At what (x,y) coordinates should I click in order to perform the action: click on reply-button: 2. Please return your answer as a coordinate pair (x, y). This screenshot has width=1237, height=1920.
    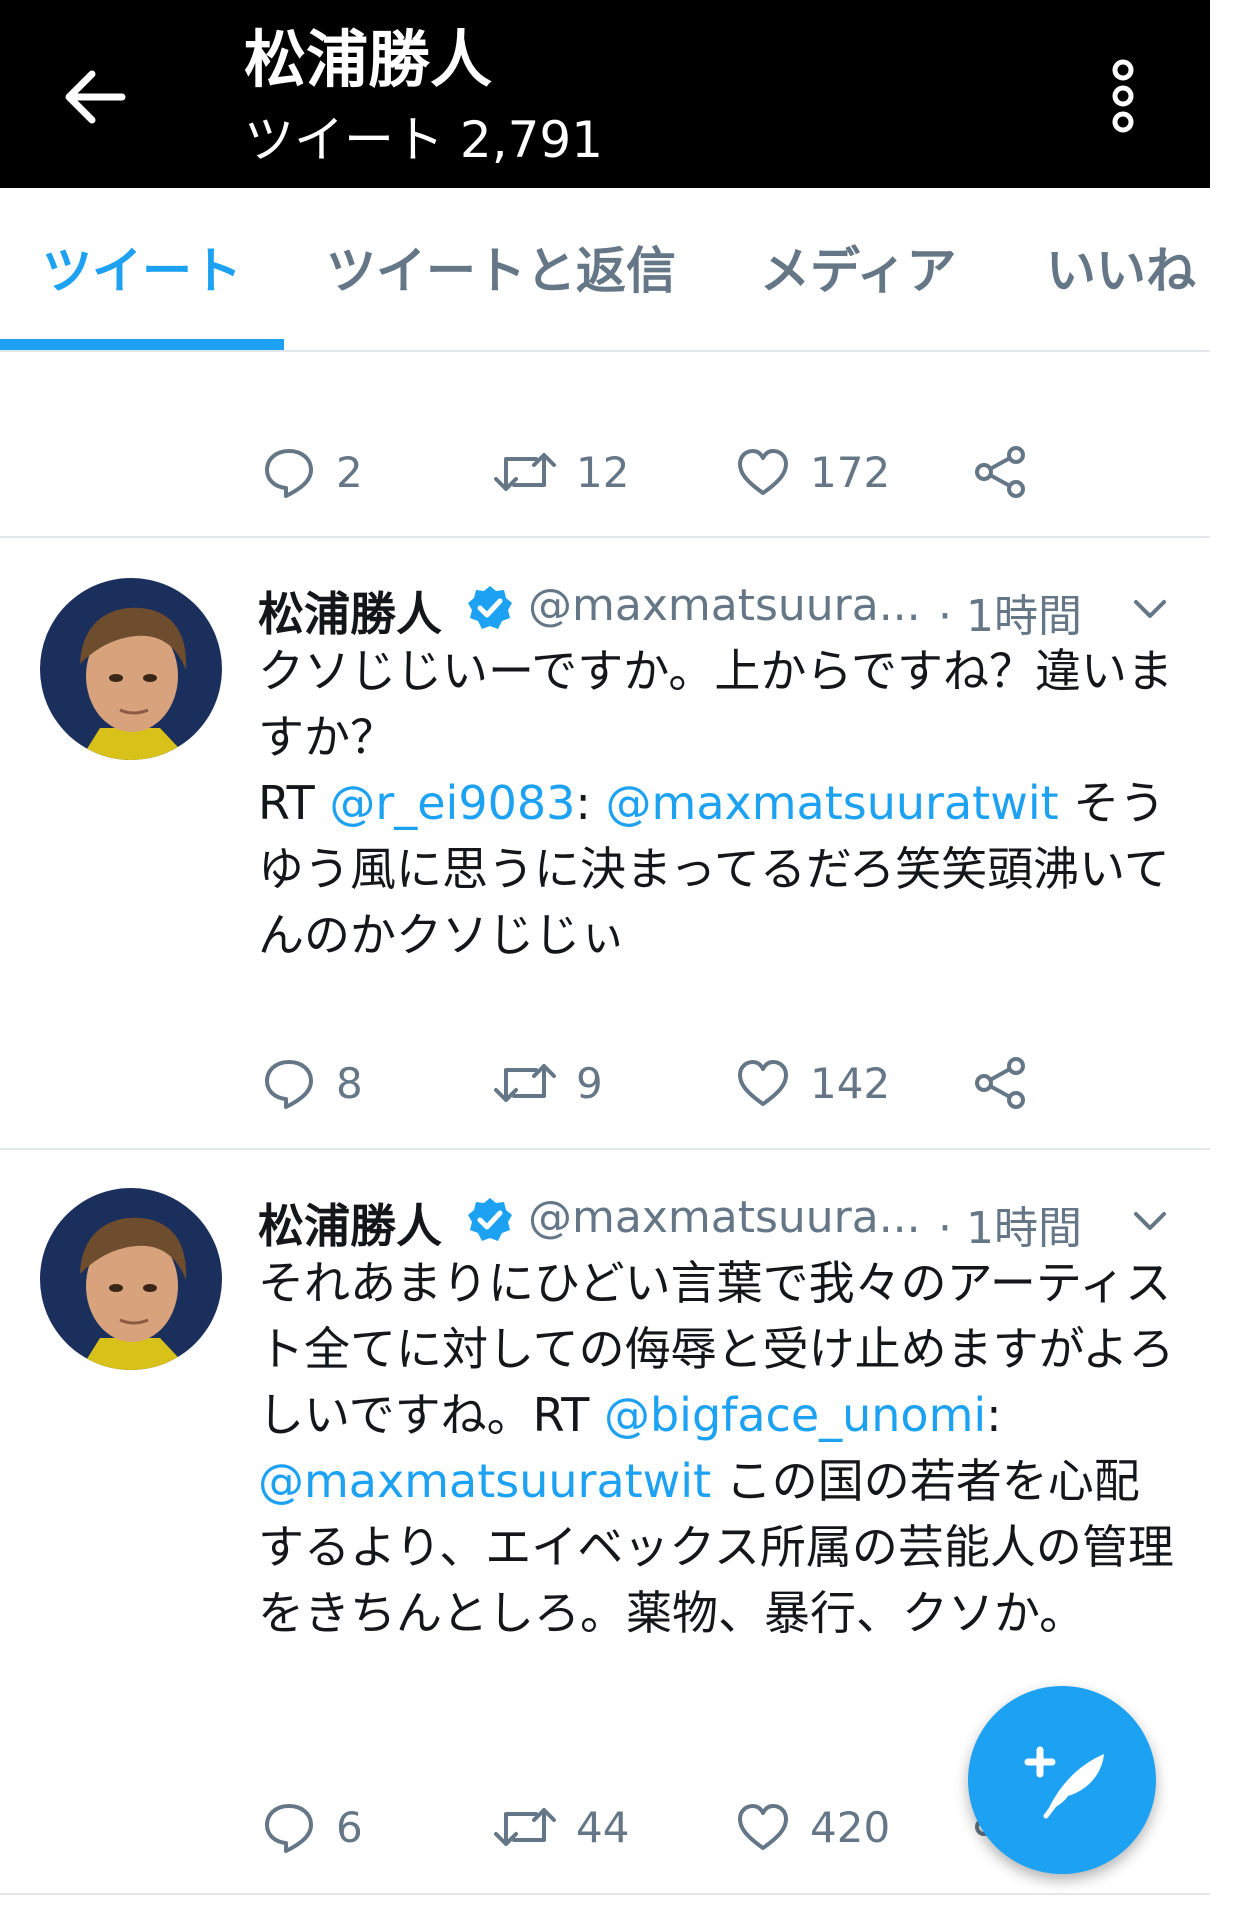
    Looking at the image, I should click on (312, 472).